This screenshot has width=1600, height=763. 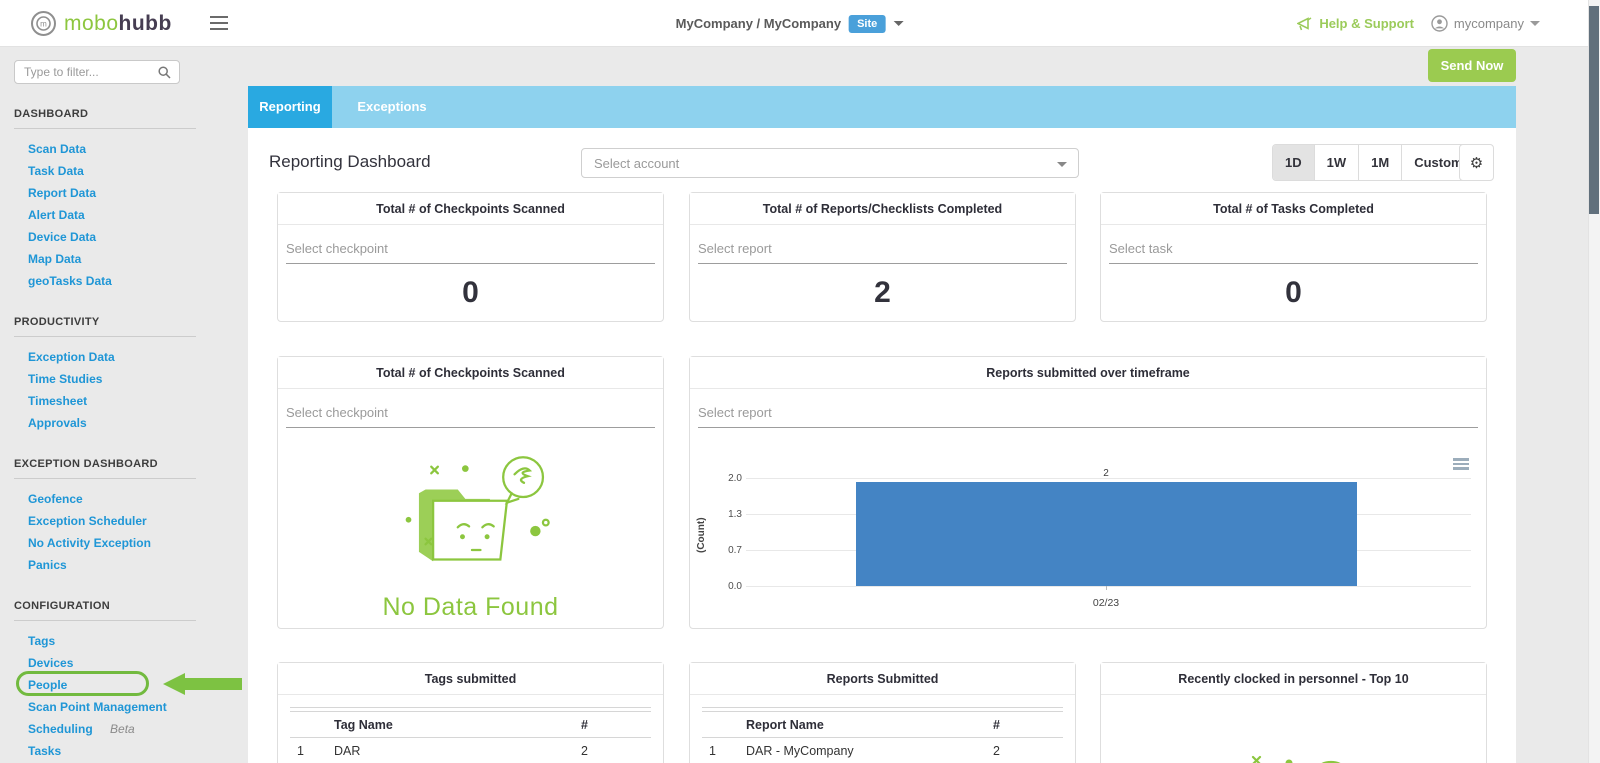 I want to click on timeframe-button-group: 1D 1W 1M Custom, so click(x=1374, y=162).